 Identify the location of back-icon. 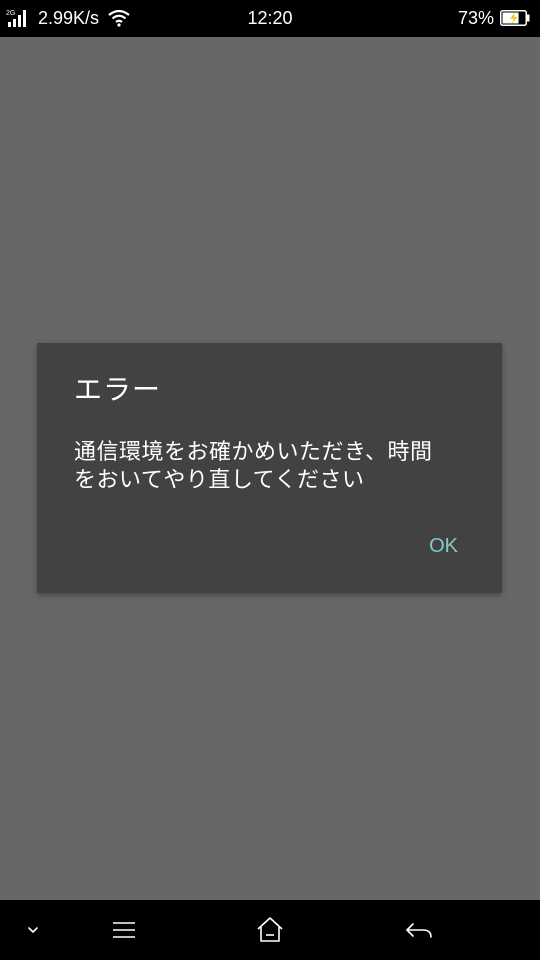
(419, 930).